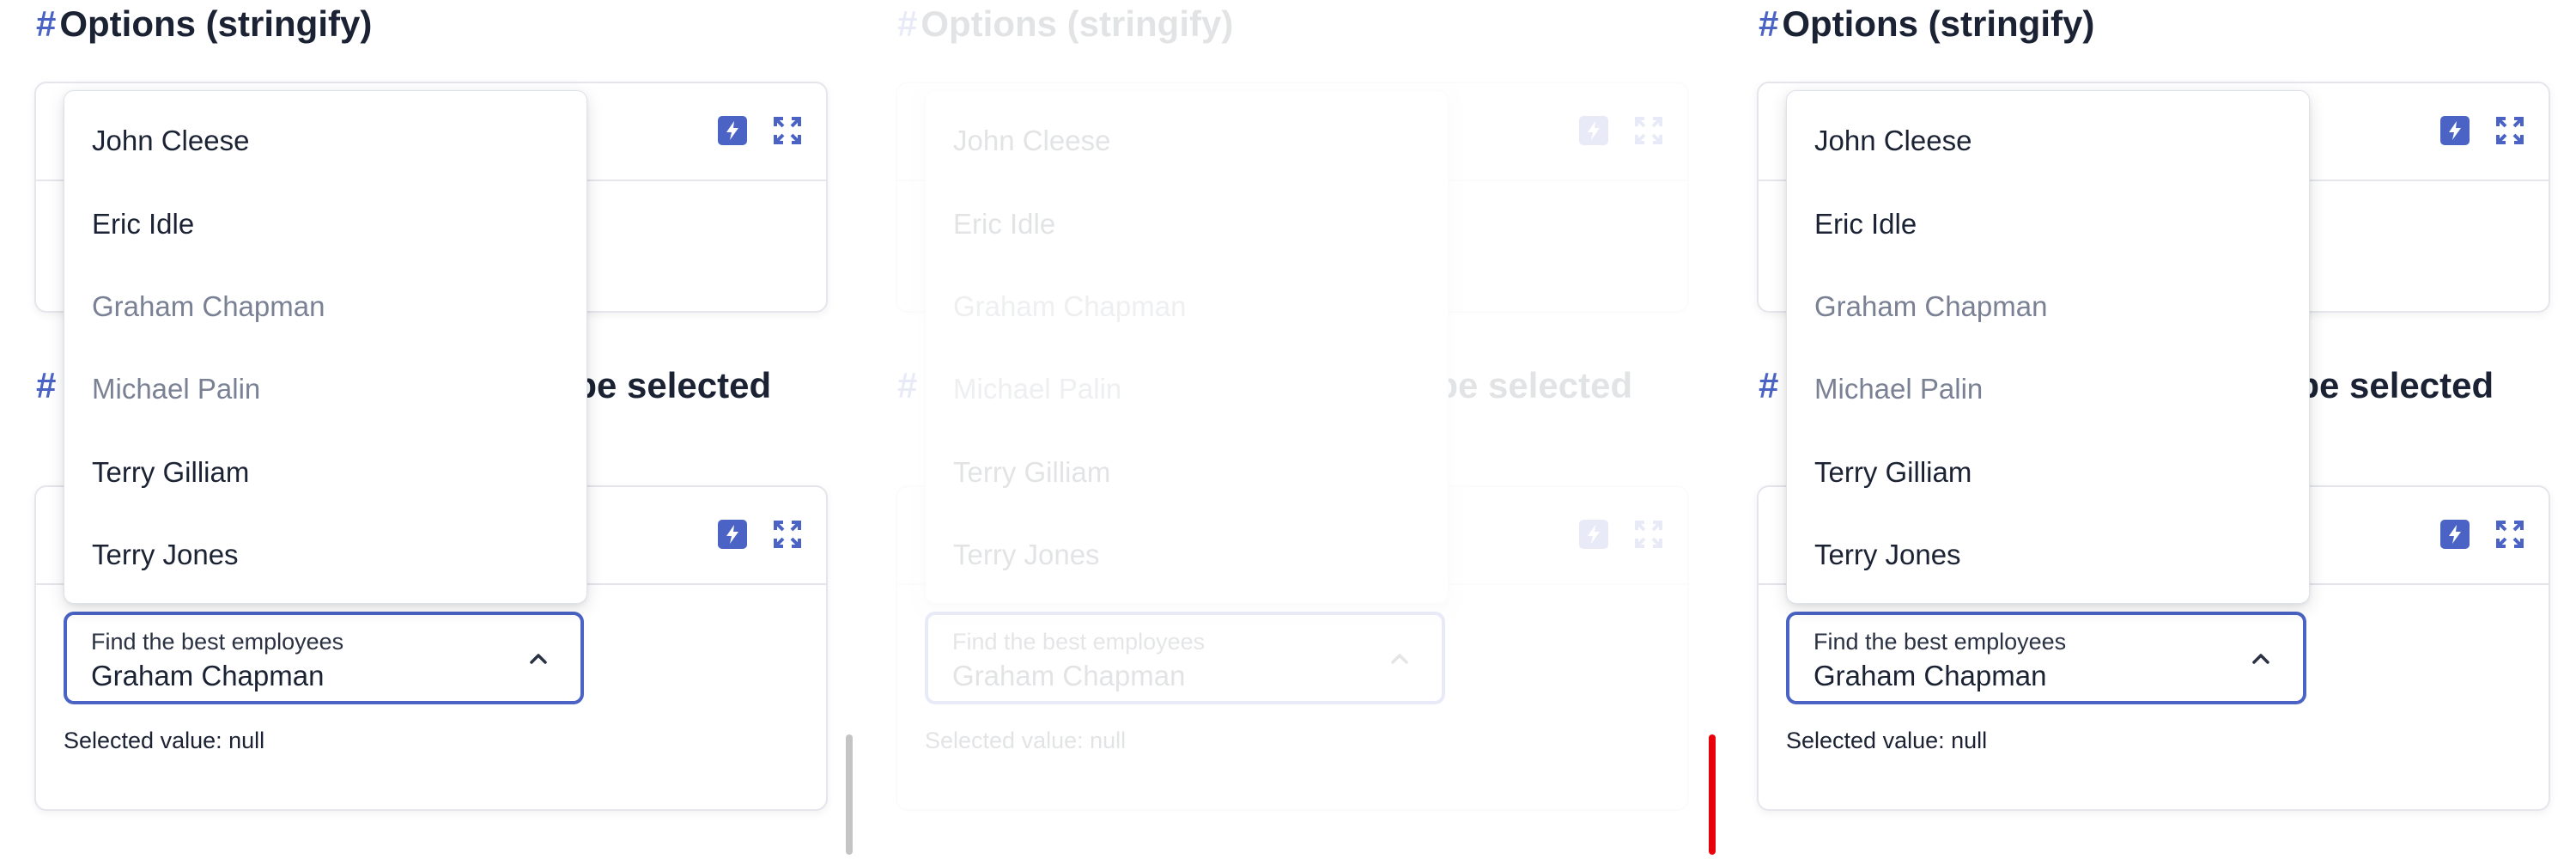  I want to click on scrollbar-thumb, so click(850, 794).